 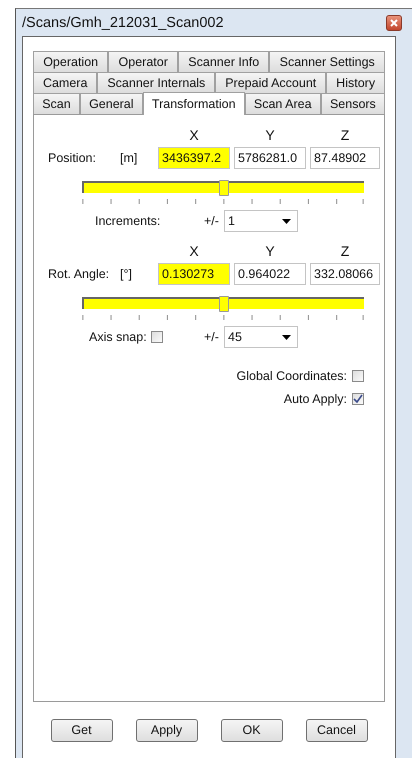 I want to click on tab: Scan, so click(x=56, y=103).